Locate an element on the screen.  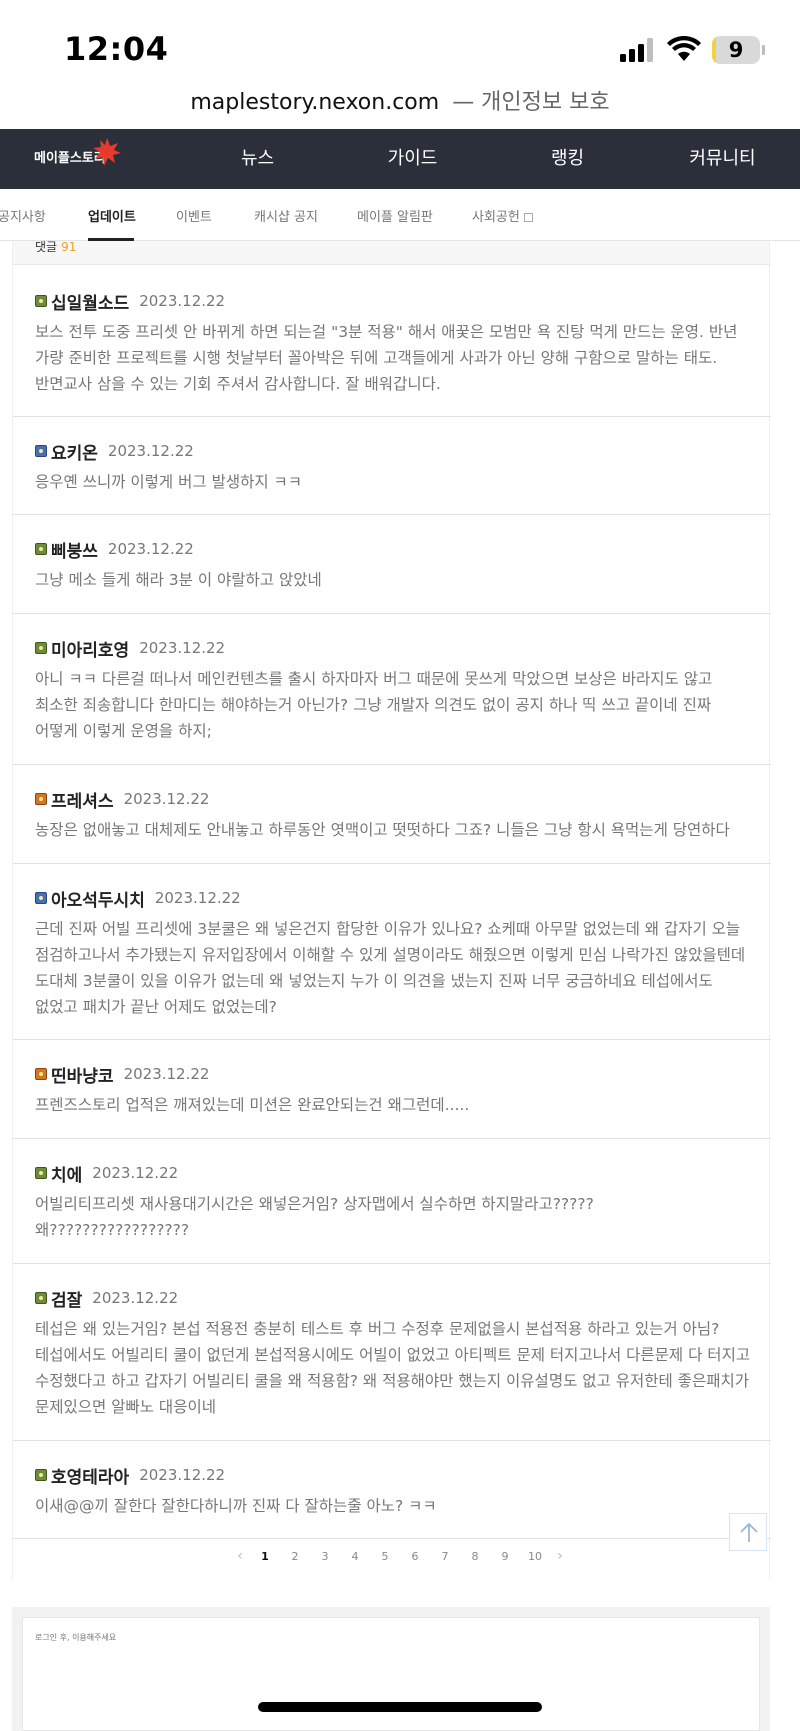
subnav-social-label: 사회공헌 is located at coordinates (496, 217).